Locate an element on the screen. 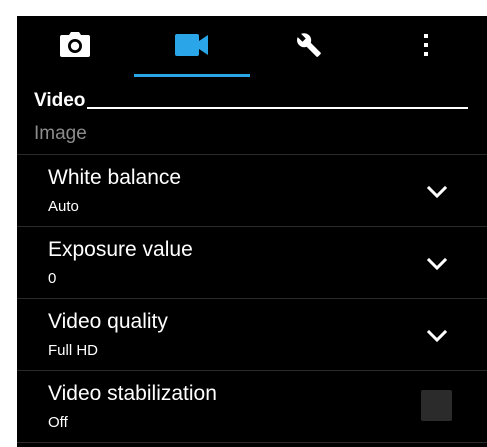 Image resolution: width=487 pixels, height=447 pixels. setting-value: Full HD is located at coordinates (73, 350).